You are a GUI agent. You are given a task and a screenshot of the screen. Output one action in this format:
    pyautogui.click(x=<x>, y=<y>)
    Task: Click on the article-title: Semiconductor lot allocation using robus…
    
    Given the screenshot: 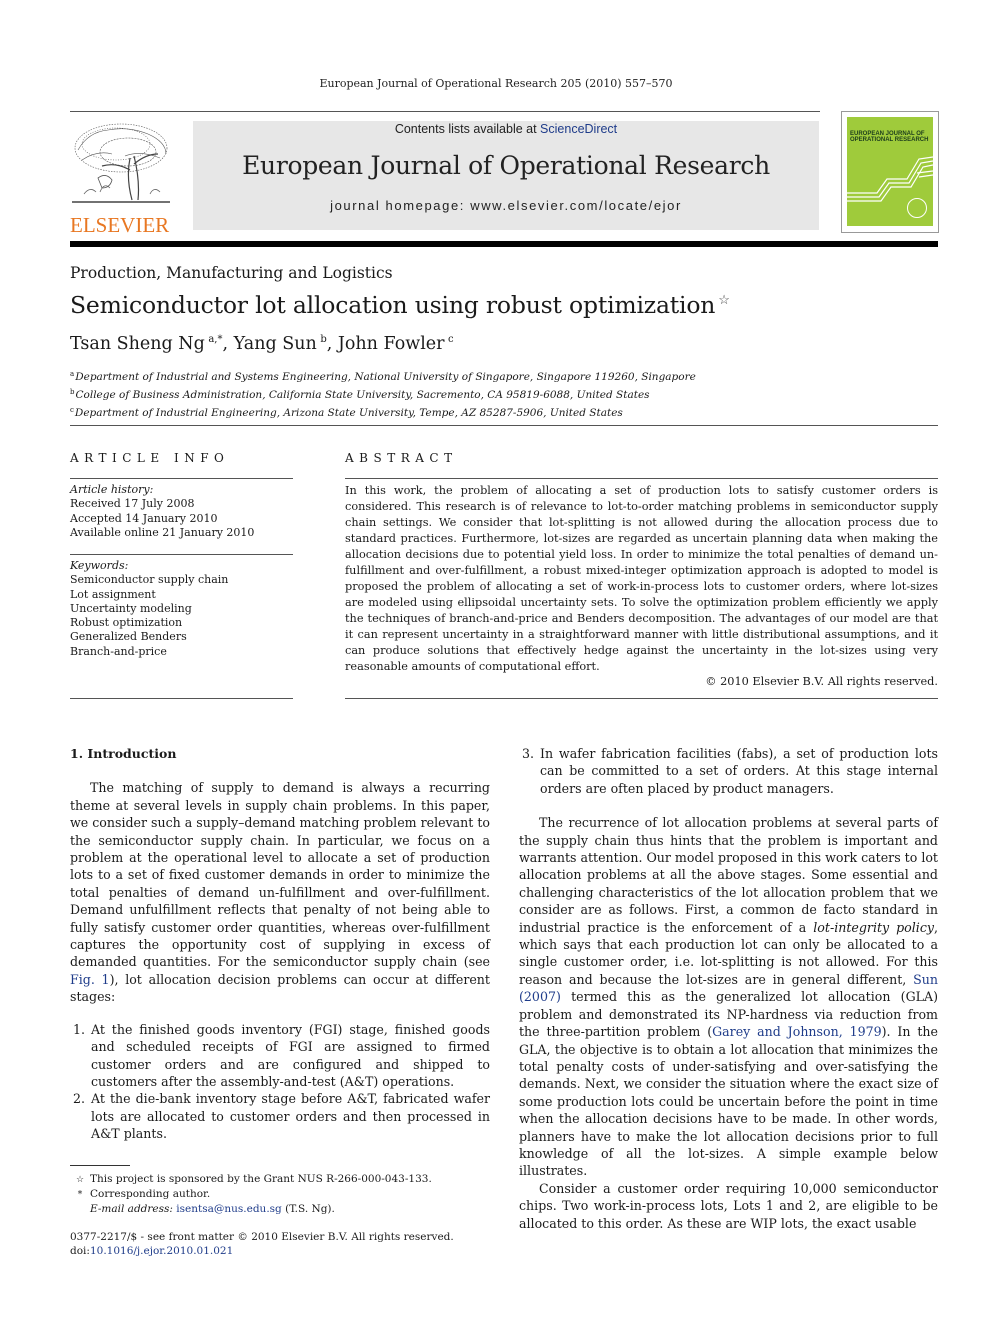 What is the action you would take?
    pyautogui.click(x=400, y=305)
    